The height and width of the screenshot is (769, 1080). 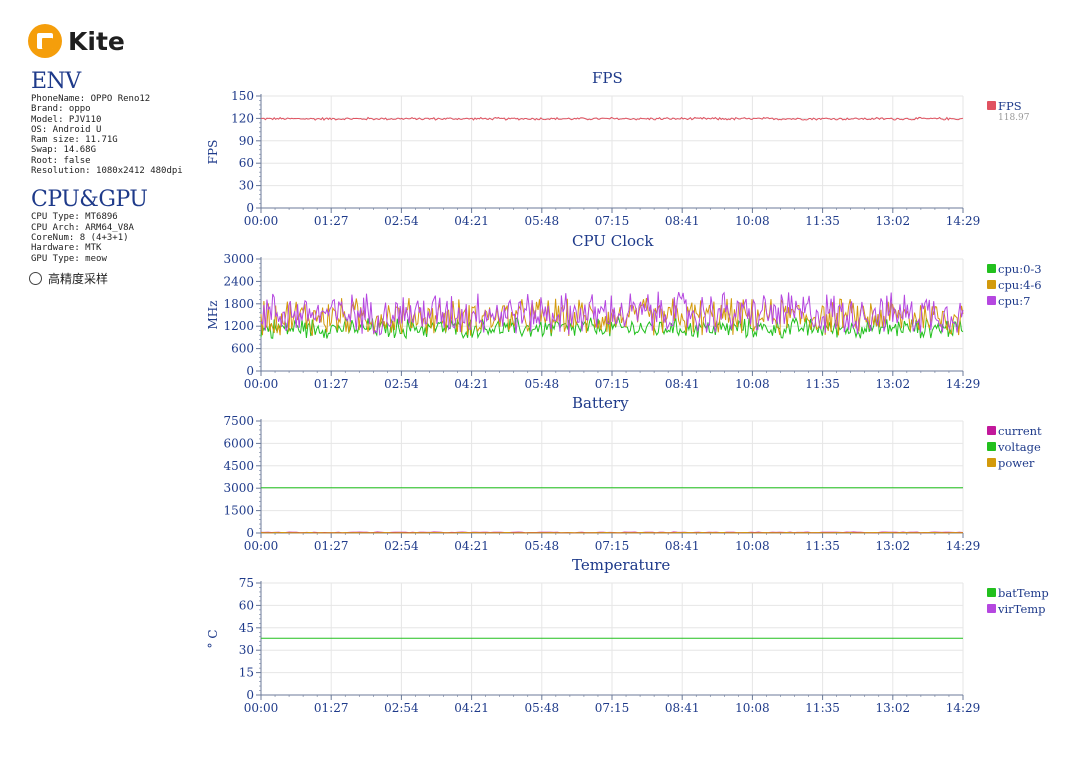 I want to click on y-tick-label: 1200, so click(x=238, y=326).